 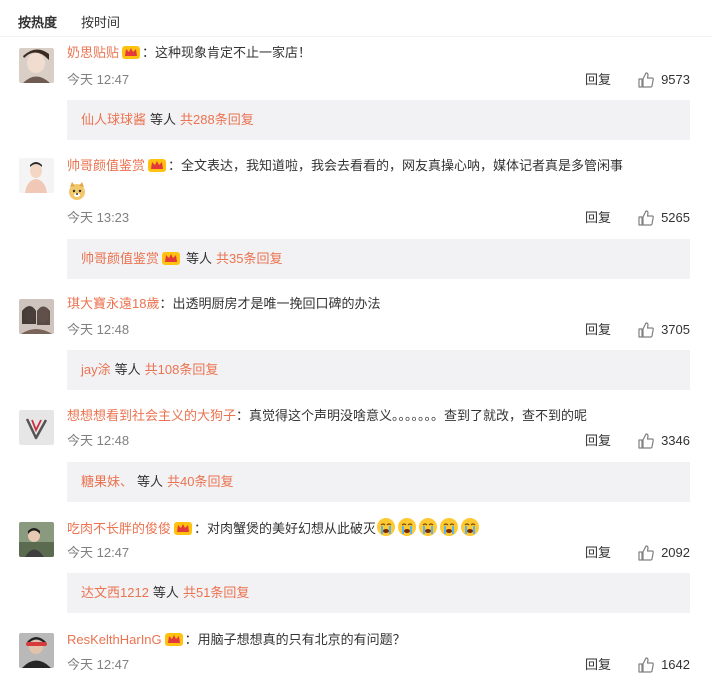 What do you see at coordinates (675, 552) in the screenshot?
I see `like-count: 2092` at bounding box center [675, 552].